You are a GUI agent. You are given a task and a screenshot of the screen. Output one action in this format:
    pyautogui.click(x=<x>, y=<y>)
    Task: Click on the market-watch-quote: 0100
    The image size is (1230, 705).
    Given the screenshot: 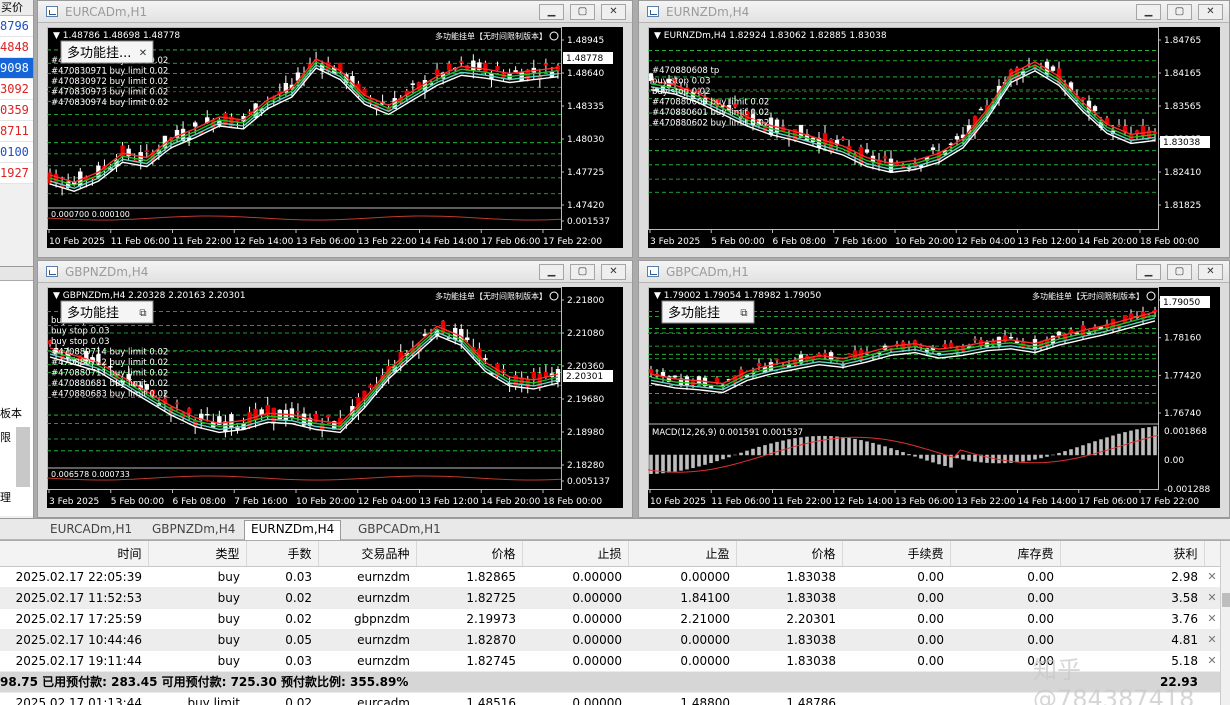 What is the action you would take?
    pyautogui.click(x=16, y=152)
    